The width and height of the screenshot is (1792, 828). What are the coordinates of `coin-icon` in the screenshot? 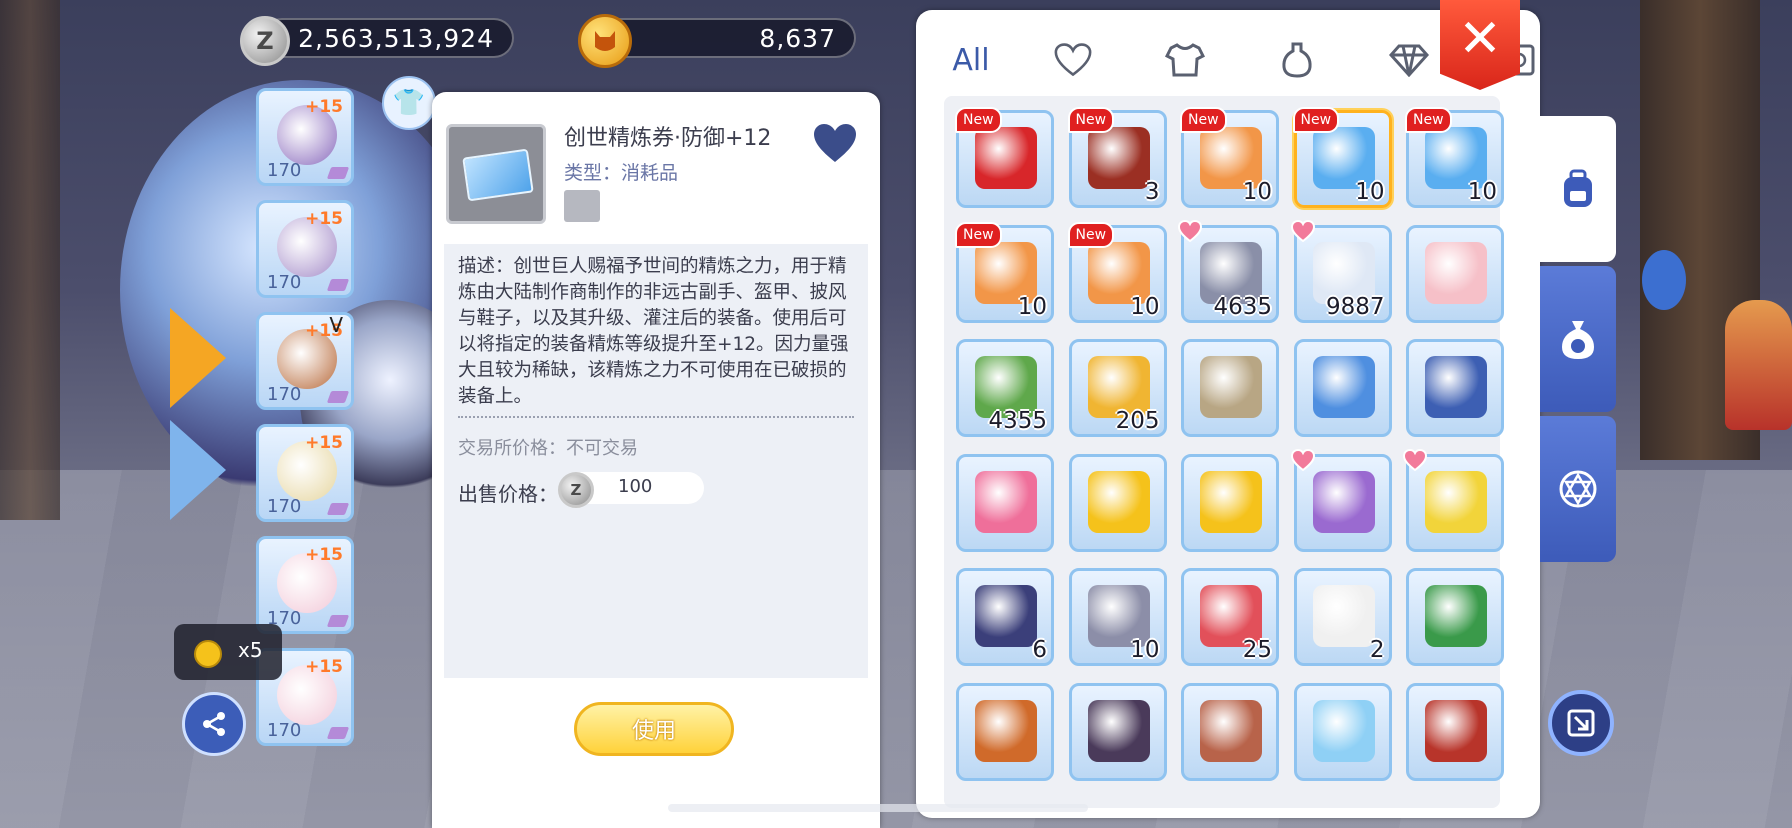 It's located at (208, 654).